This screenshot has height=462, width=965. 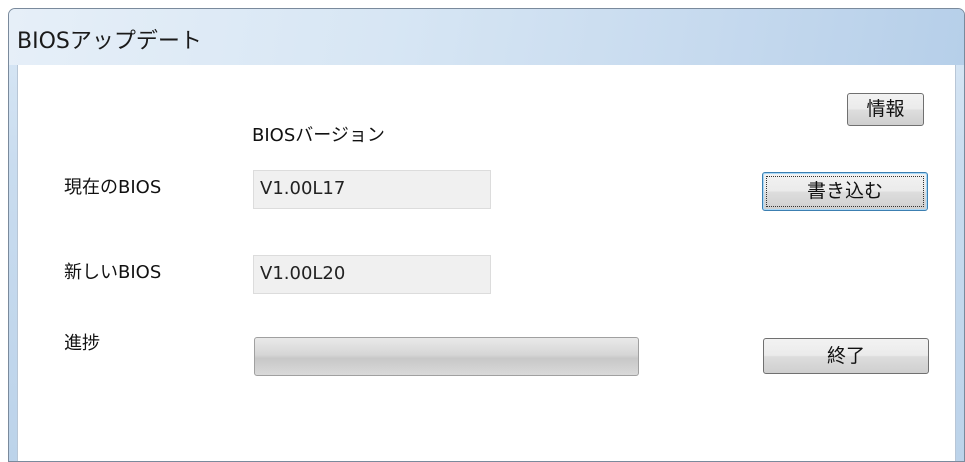 What do you see at coordinates (109, 41) in the screenshot?
I see `window-title: BIOSアップデート` at bounding box center [109, 41].